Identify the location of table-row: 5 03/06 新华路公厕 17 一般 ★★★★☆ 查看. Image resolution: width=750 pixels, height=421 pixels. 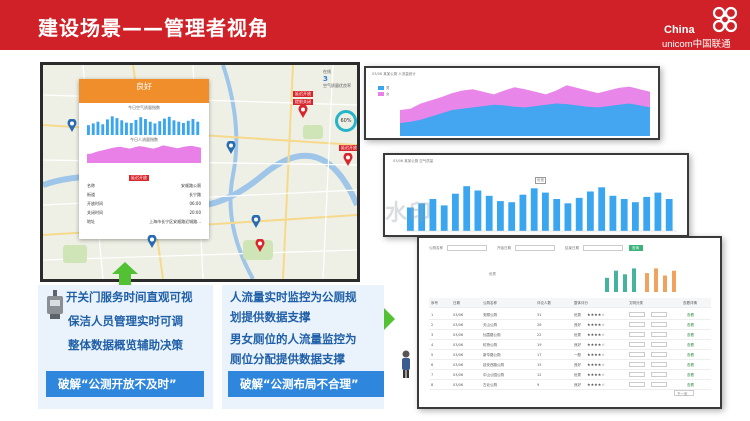
(570, 355).